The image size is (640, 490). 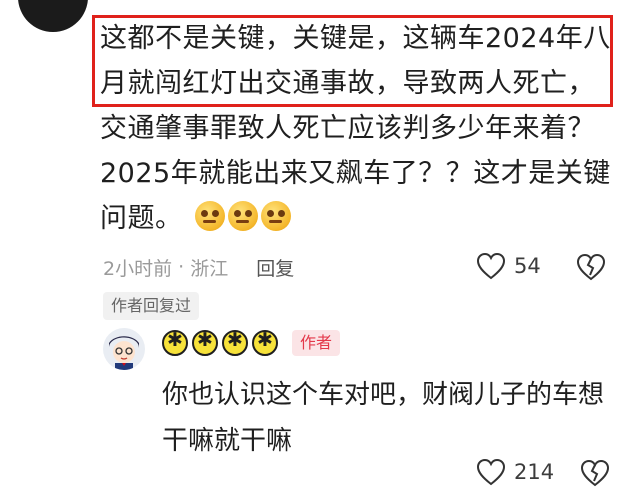 What do you see at coordinates (534, 472) in the screenshot?
I see `reply-like-count: 214` at bounding box center [534, 472].